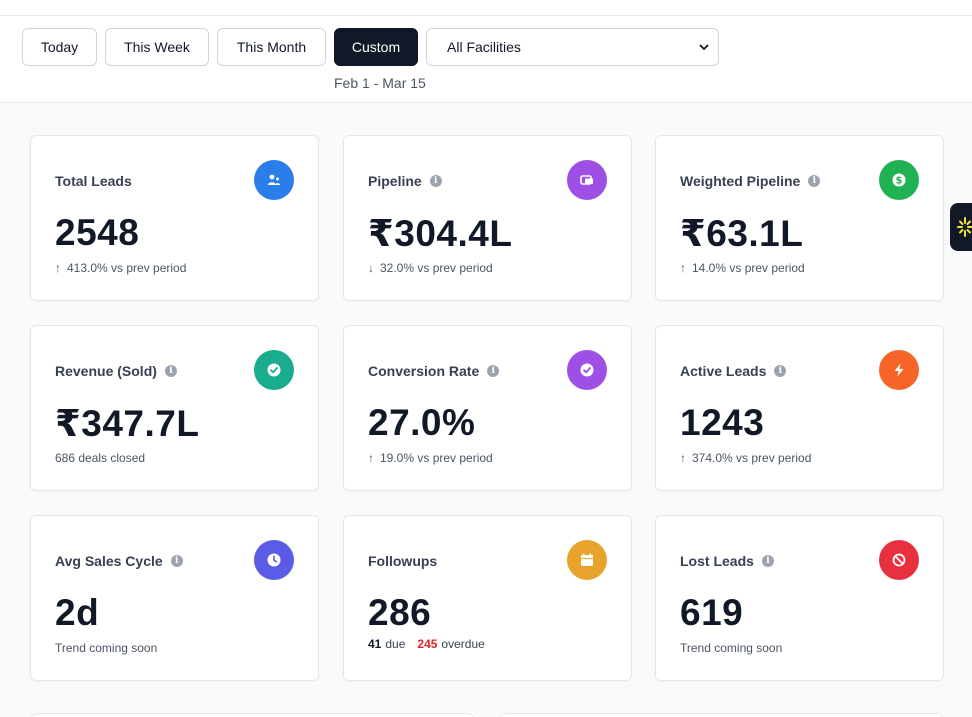 Image resolution: width=972 pixels, height=717 pixels. Describe the element at coordinates (380, 83) in the screenshot. I see `date-range-label: Feb 1 - Mar 15` at that location.